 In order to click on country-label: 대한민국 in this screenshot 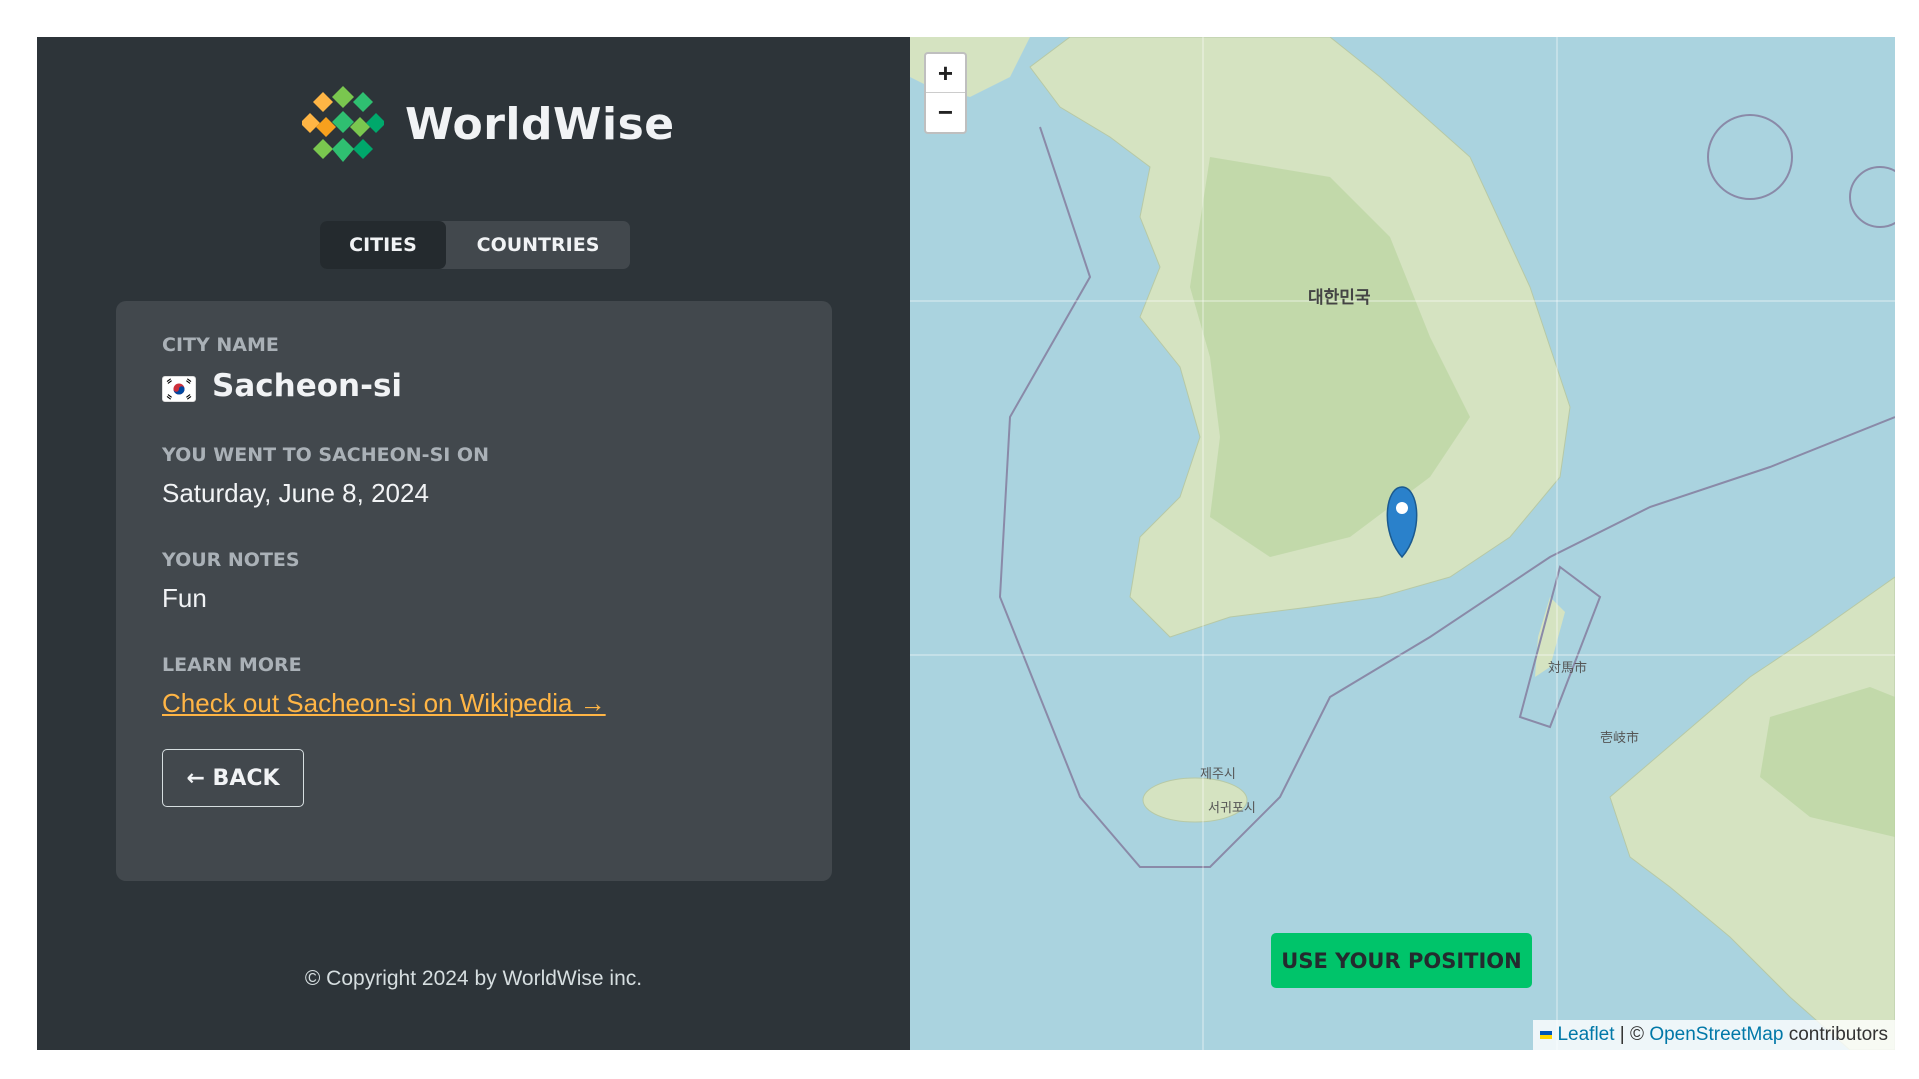, I will do `click(1339, 298)`.